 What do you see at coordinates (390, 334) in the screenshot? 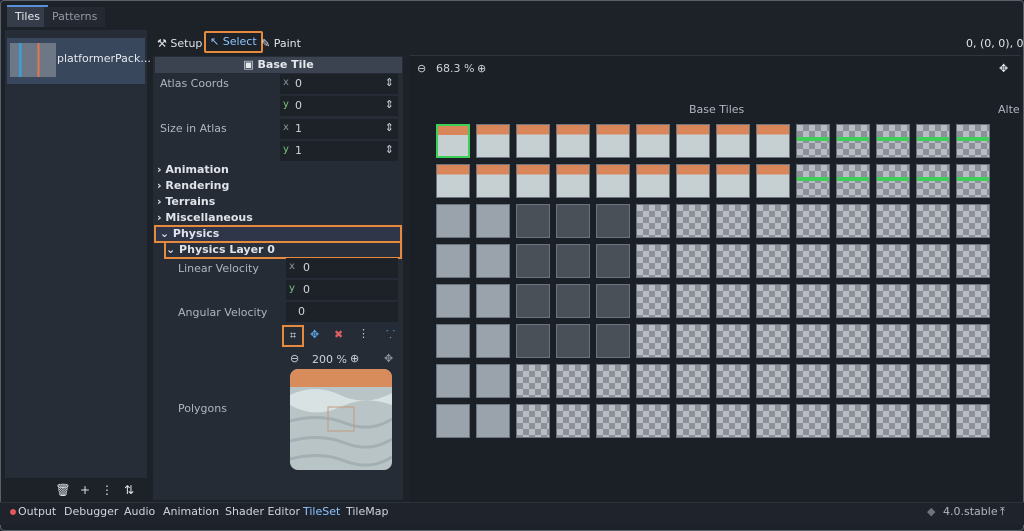
I see `snap-icon: ⸪` at bounding box center [390, 334].